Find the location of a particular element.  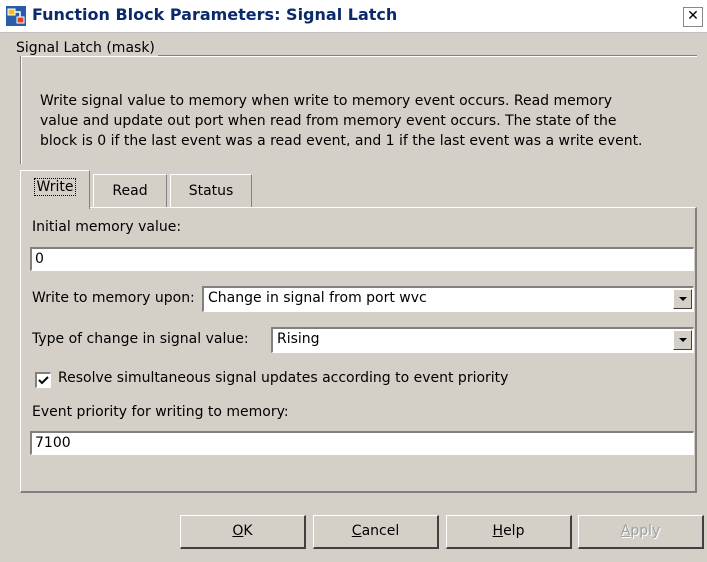

group-legend: Signal Latch (mask) is located at coordinates (85, 48).